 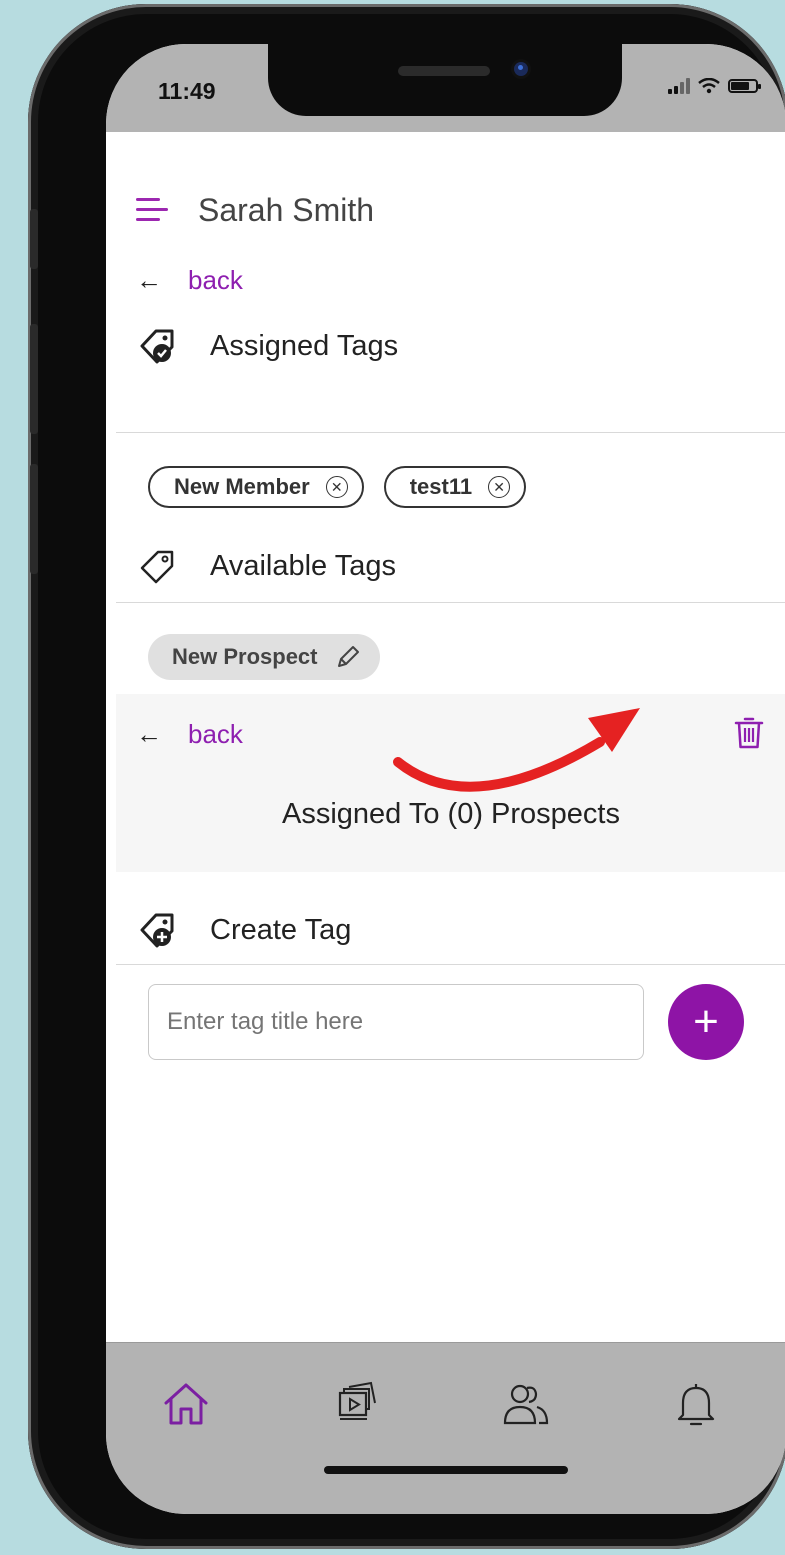 What do you see at coordinates (450, 346) in the screenshot?
I see `assigned-tags-header: Assigned Tags` at bounding box center [450, 346].